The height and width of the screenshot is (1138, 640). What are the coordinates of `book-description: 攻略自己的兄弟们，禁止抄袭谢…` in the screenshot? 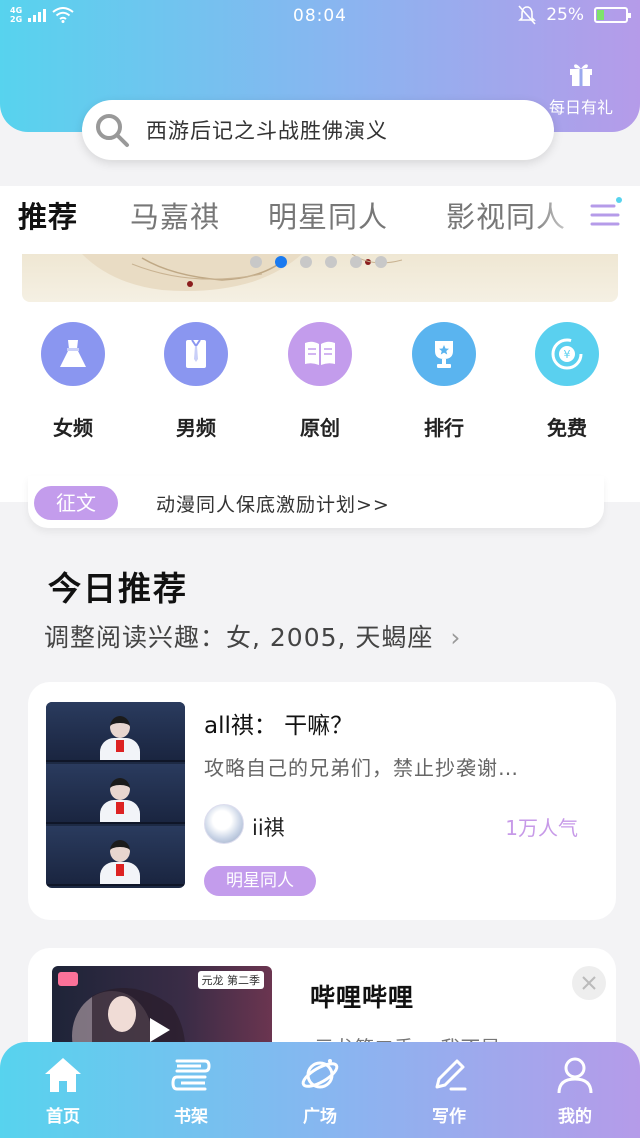 It's located at (361, 768).